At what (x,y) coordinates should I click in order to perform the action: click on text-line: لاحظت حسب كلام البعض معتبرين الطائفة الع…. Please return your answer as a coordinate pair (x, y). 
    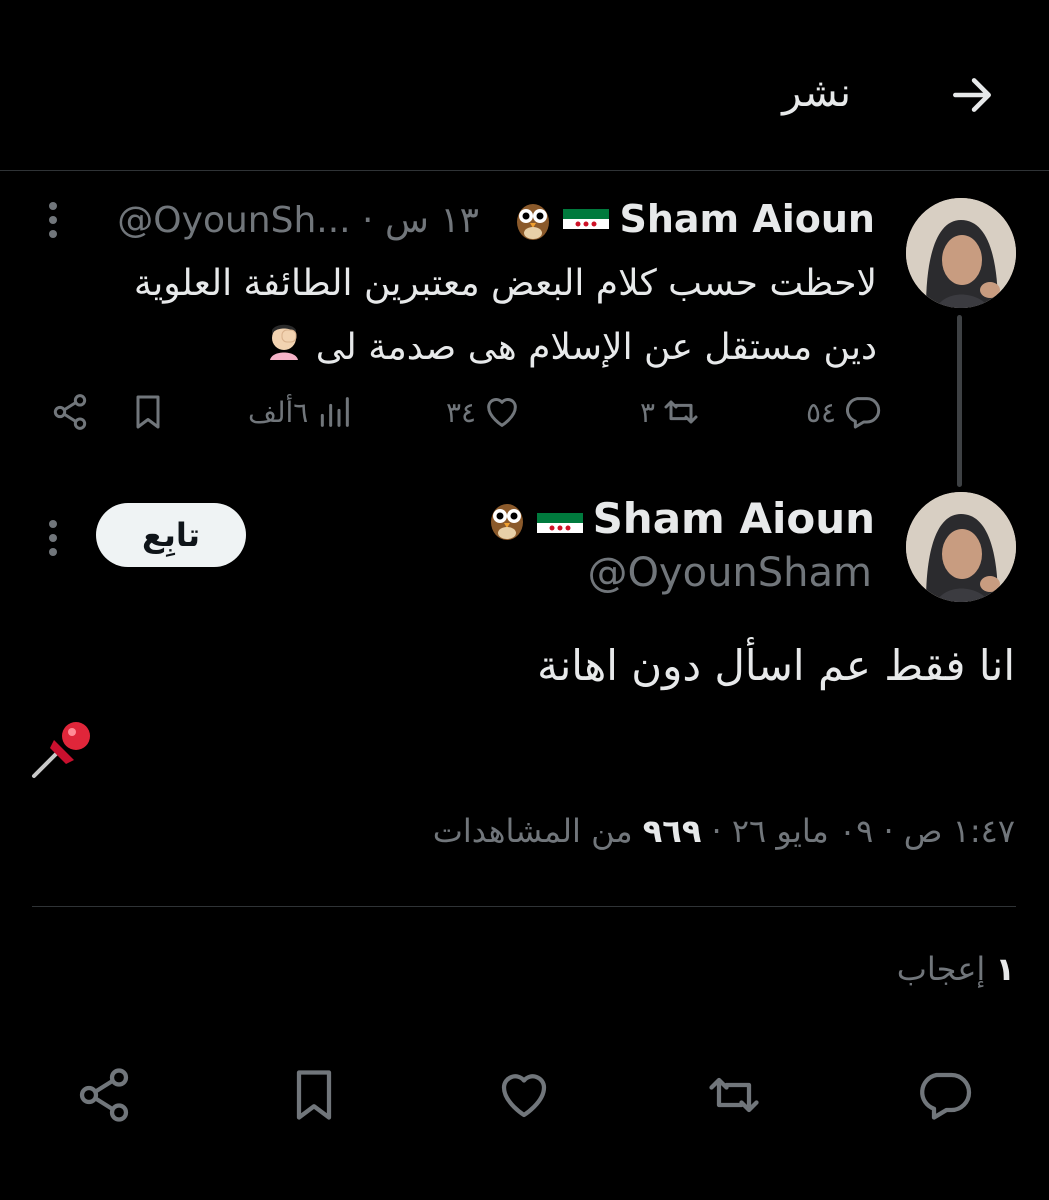
    Looking at the image, I should click on (505, 283).